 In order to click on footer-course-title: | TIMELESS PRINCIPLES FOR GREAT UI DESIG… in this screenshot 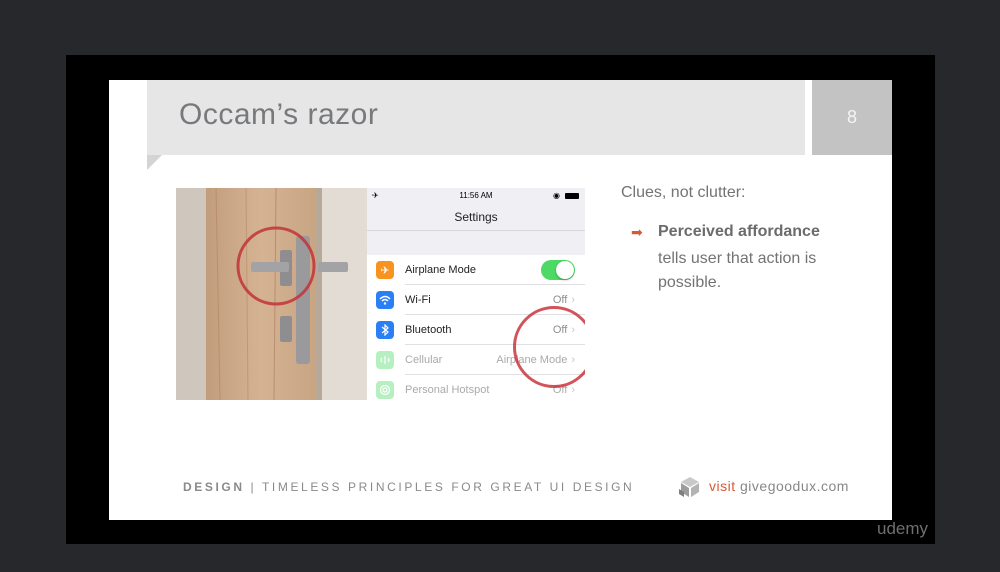, I will do `click(439, 487)`.